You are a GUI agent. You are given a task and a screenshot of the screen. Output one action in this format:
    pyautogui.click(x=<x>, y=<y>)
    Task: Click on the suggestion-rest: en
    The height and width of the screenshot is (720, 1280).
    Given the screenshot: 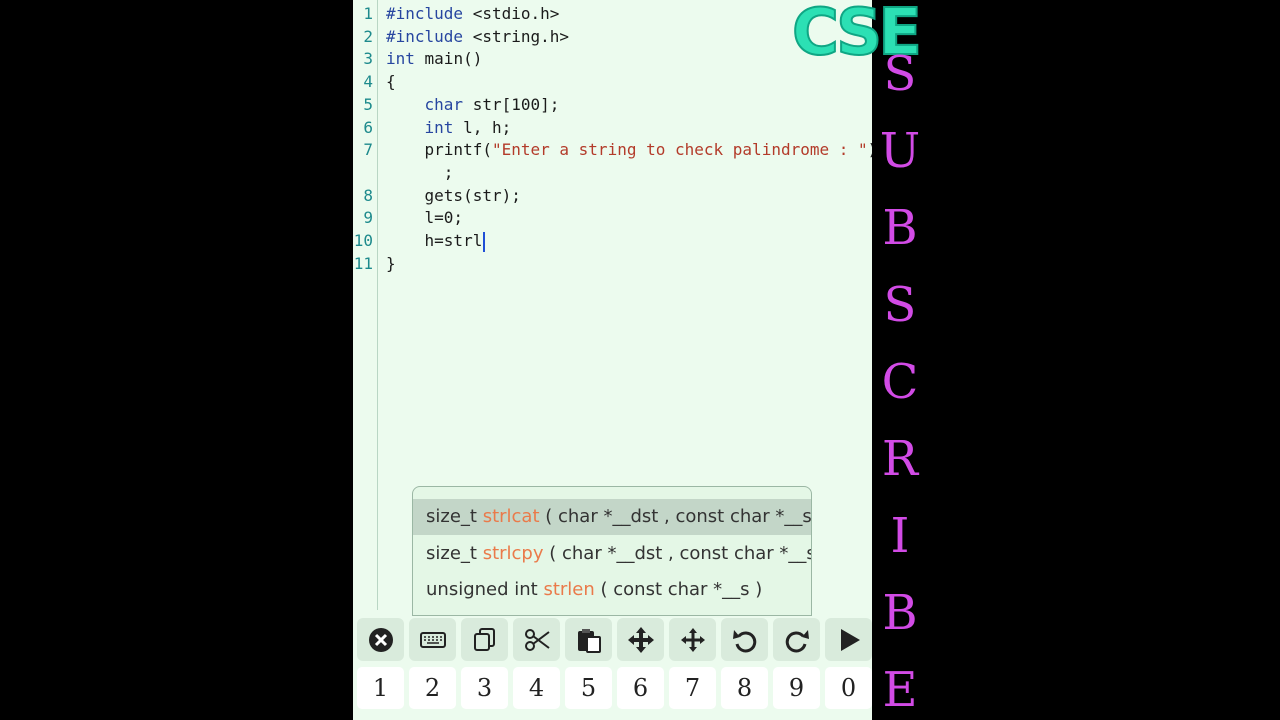 What is the action you would take?
    pyautogui.click(x=583, y=589)
    